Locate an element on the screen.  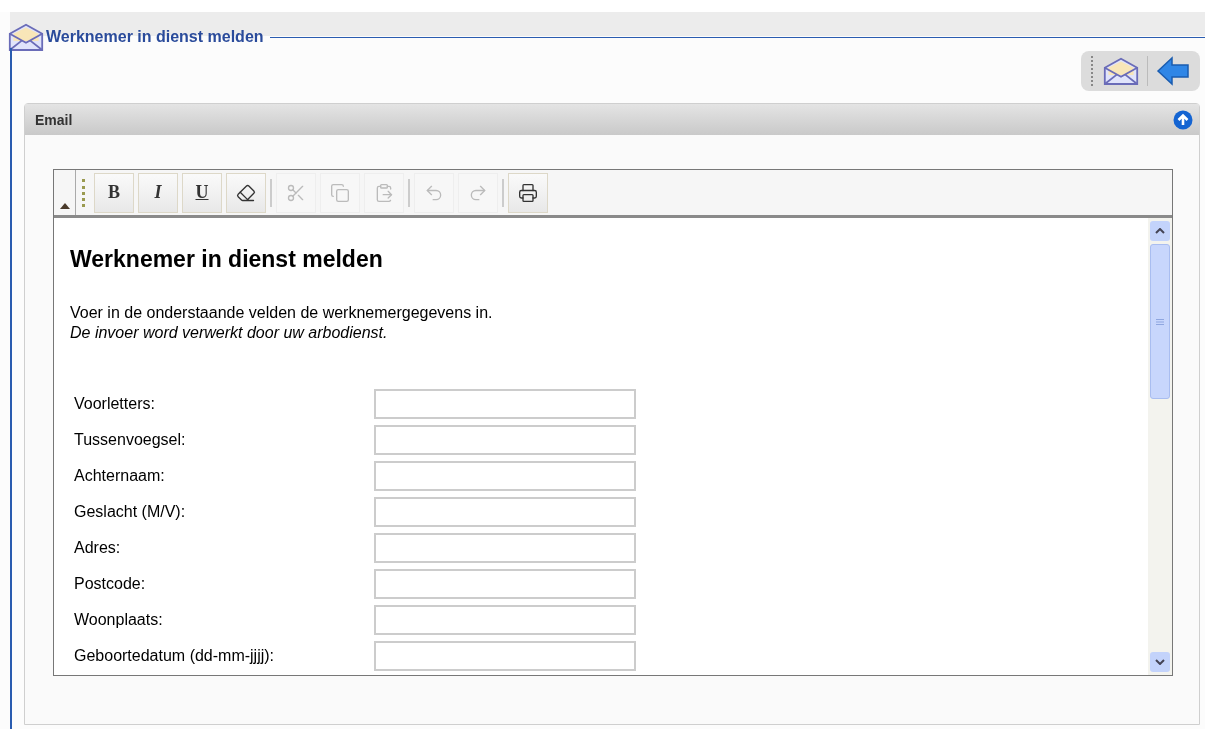
scissors-icon is located at coordinates (296, 192).